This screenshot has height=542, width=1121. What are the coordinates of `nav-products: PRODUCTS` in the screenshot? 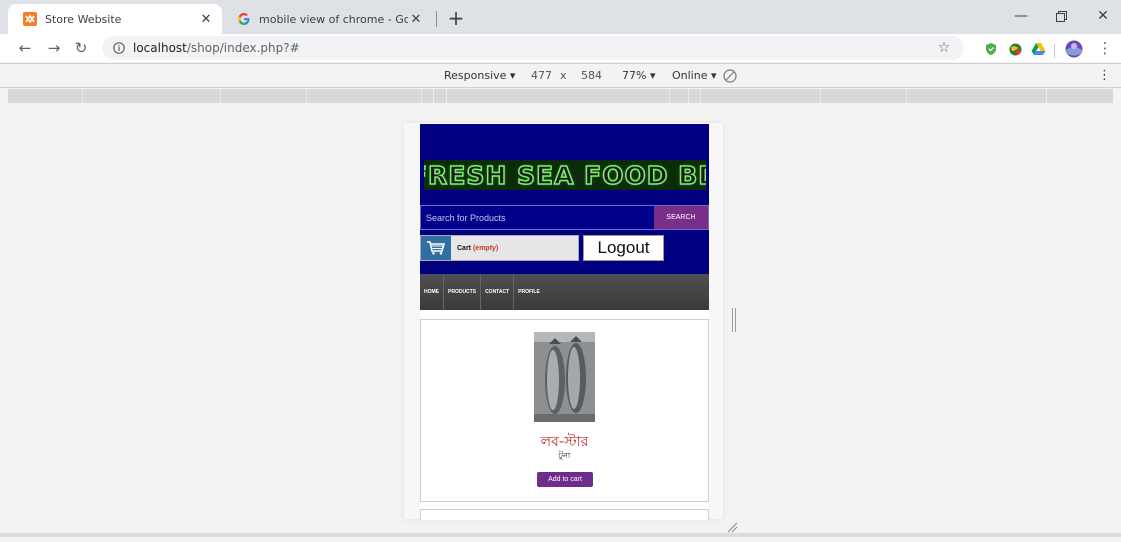 It's located at (463, 292).